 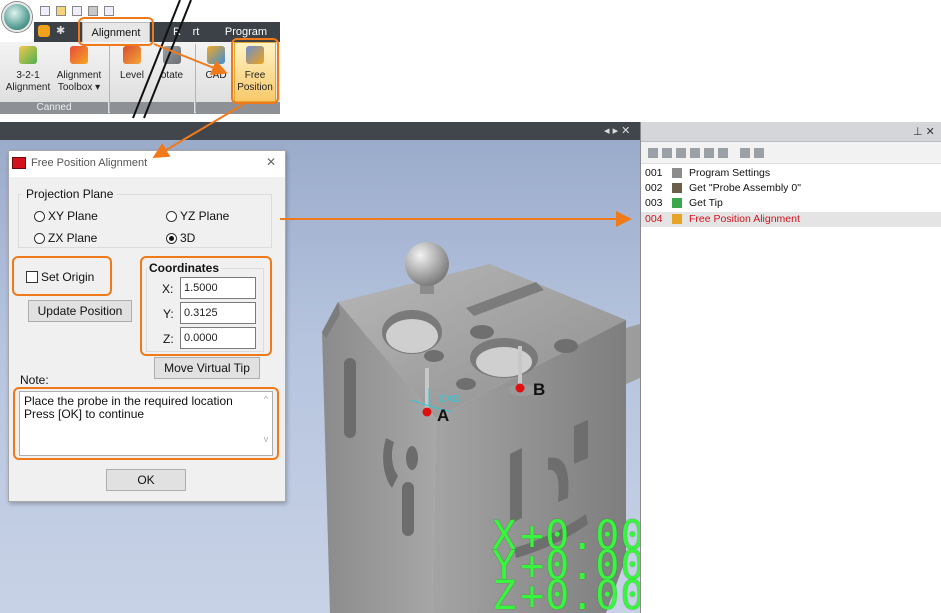 I want to click on align-321-label: 3-2-1, so click(x=28, y=75).